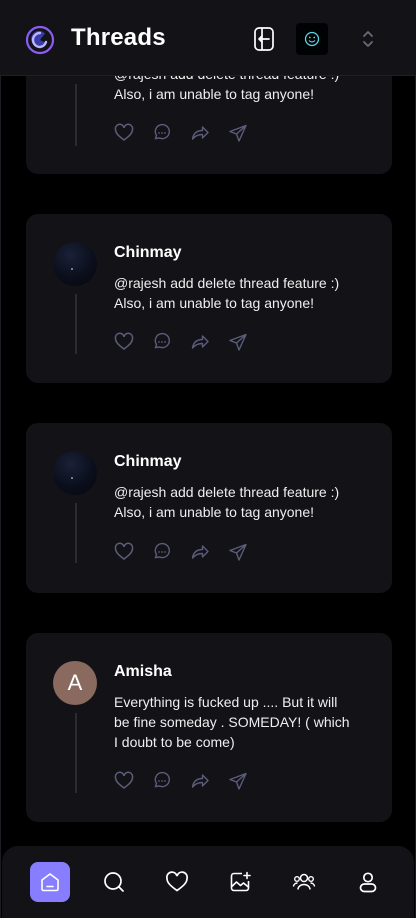  I want to click on author-name: Amisha, so click(143, 672).